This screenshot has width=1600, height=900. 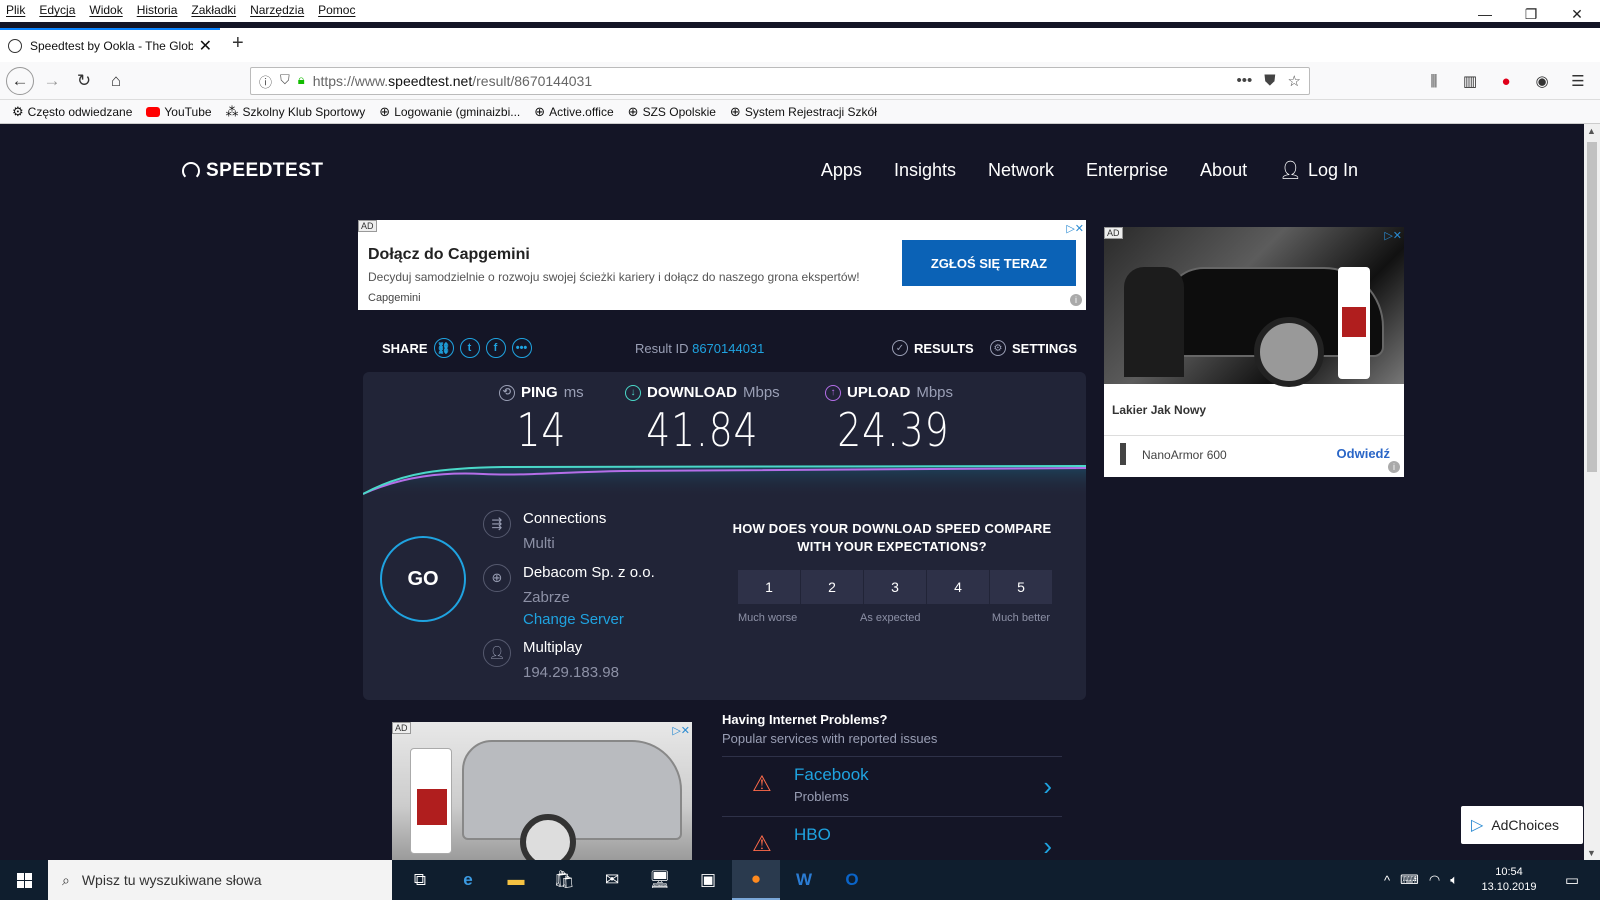 What do you see at coordinates (769, 587) in the screenshot?
I see `rating-1-button: 1` at bounding box center [769, 587].